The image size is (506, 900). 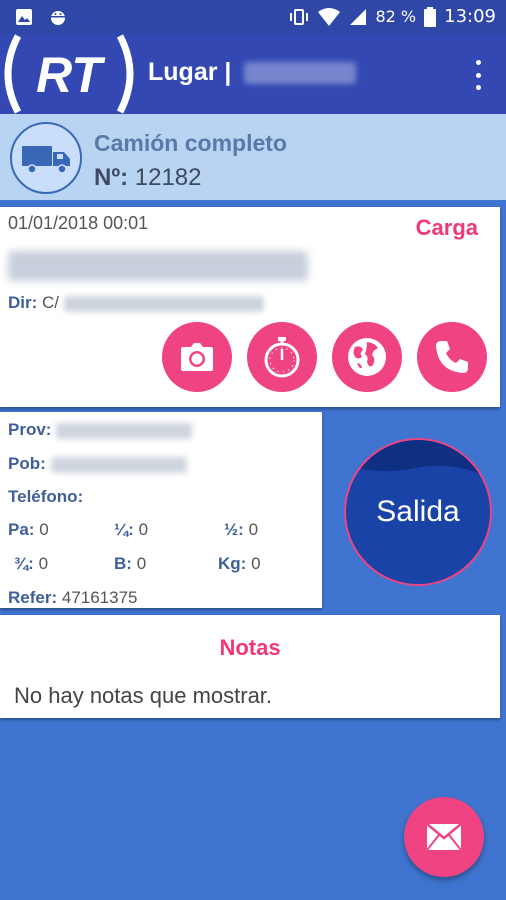 I want to click on image-icon, so click(x=24, y=17).